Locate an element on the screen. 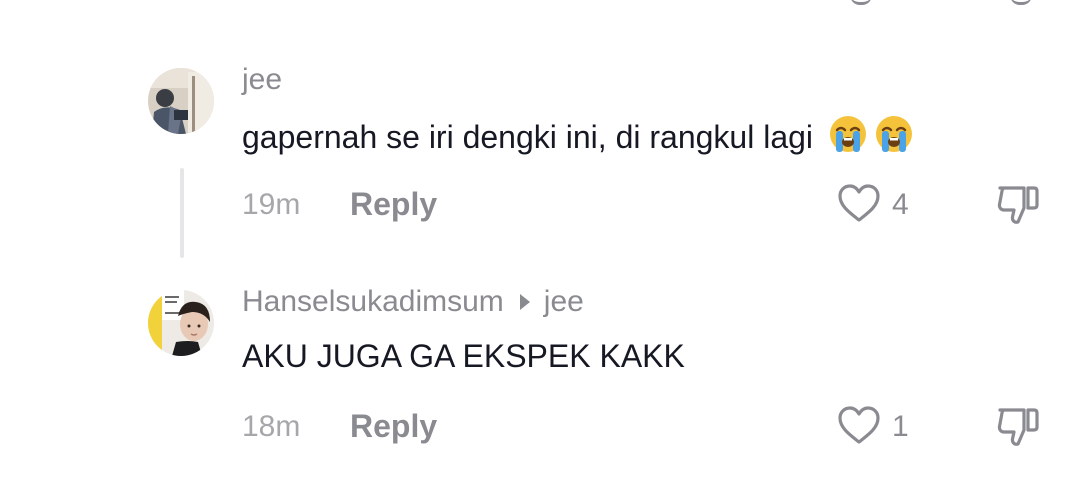 The width and height of the screenshot is (1080, 494). reply-arrow-icon is located at coordinates (524, 302).